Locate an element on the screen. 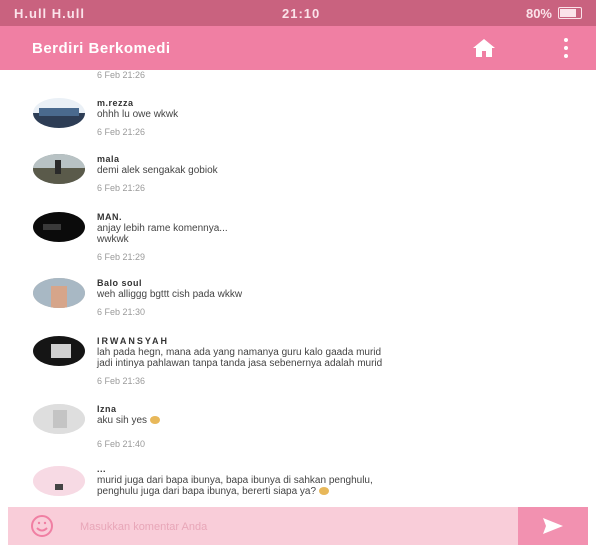 Image resolution: width=596 pixels, height=545 pixels. send-icon is located at coordinates (553, 526).